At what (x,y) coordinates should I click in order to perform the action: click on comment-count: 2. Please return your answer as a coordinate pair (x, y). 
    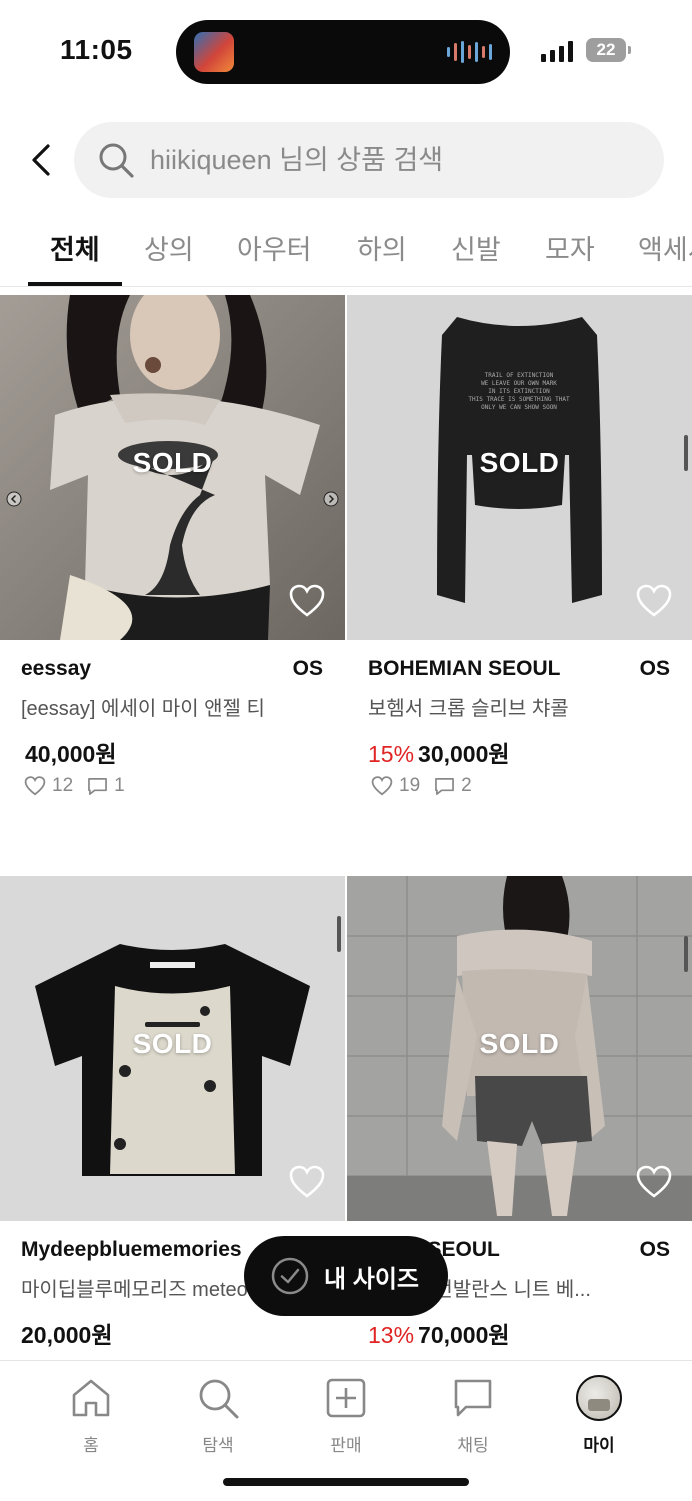
    Looking at the image, I should click on (466, 785).